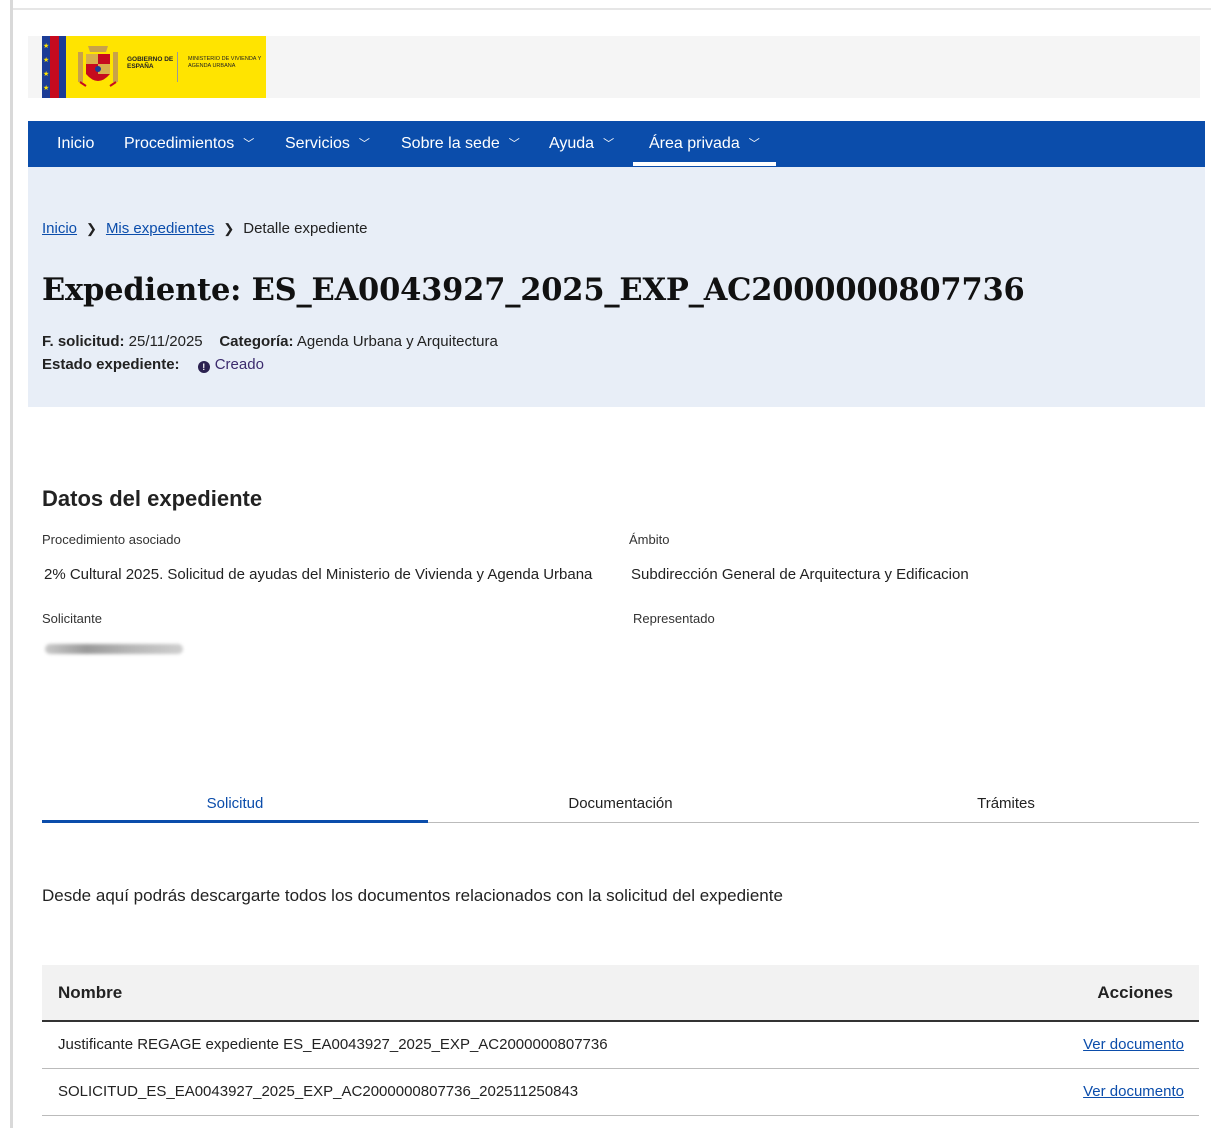 Image resolution: width=1211 pixels, height=1128 pixels. What do you see at coordinates (152, 498) in the screenshot?
I see `section-heading: Datos del expediente` at bounding box center [152, 498].